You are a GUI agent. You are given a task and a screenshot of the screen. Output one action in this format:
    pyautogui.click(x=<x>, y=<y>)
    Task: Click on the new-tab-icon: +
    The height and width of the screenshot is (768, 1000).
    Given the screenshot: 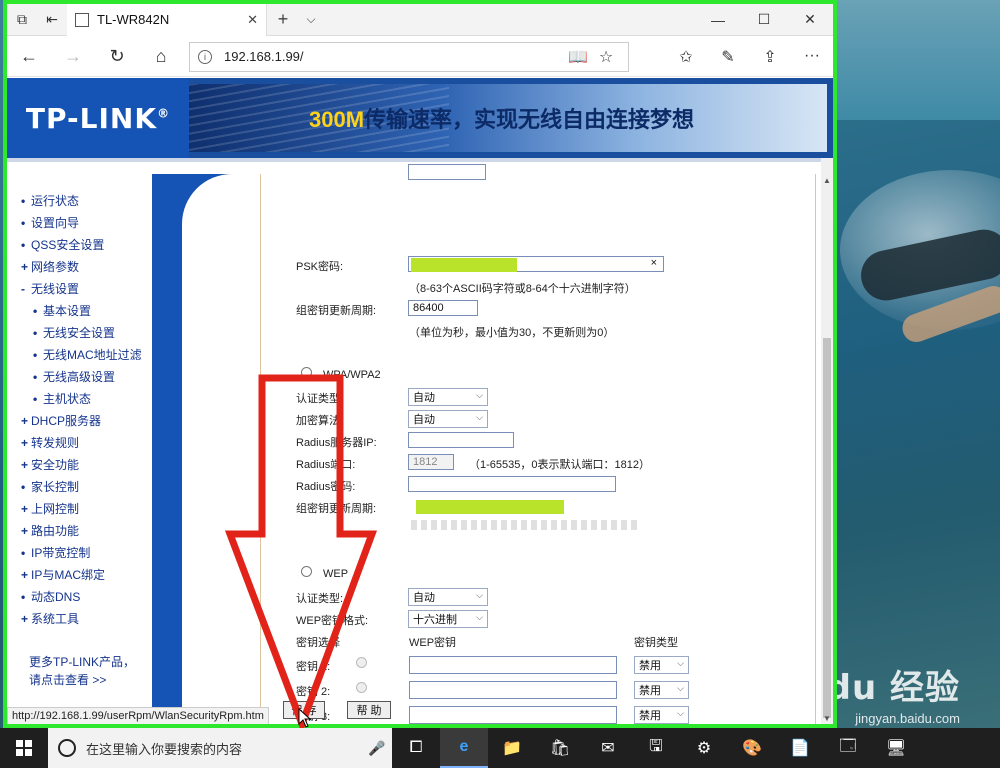 What is the action you would take?
    pyautogui.click(x=283, y=19)
    